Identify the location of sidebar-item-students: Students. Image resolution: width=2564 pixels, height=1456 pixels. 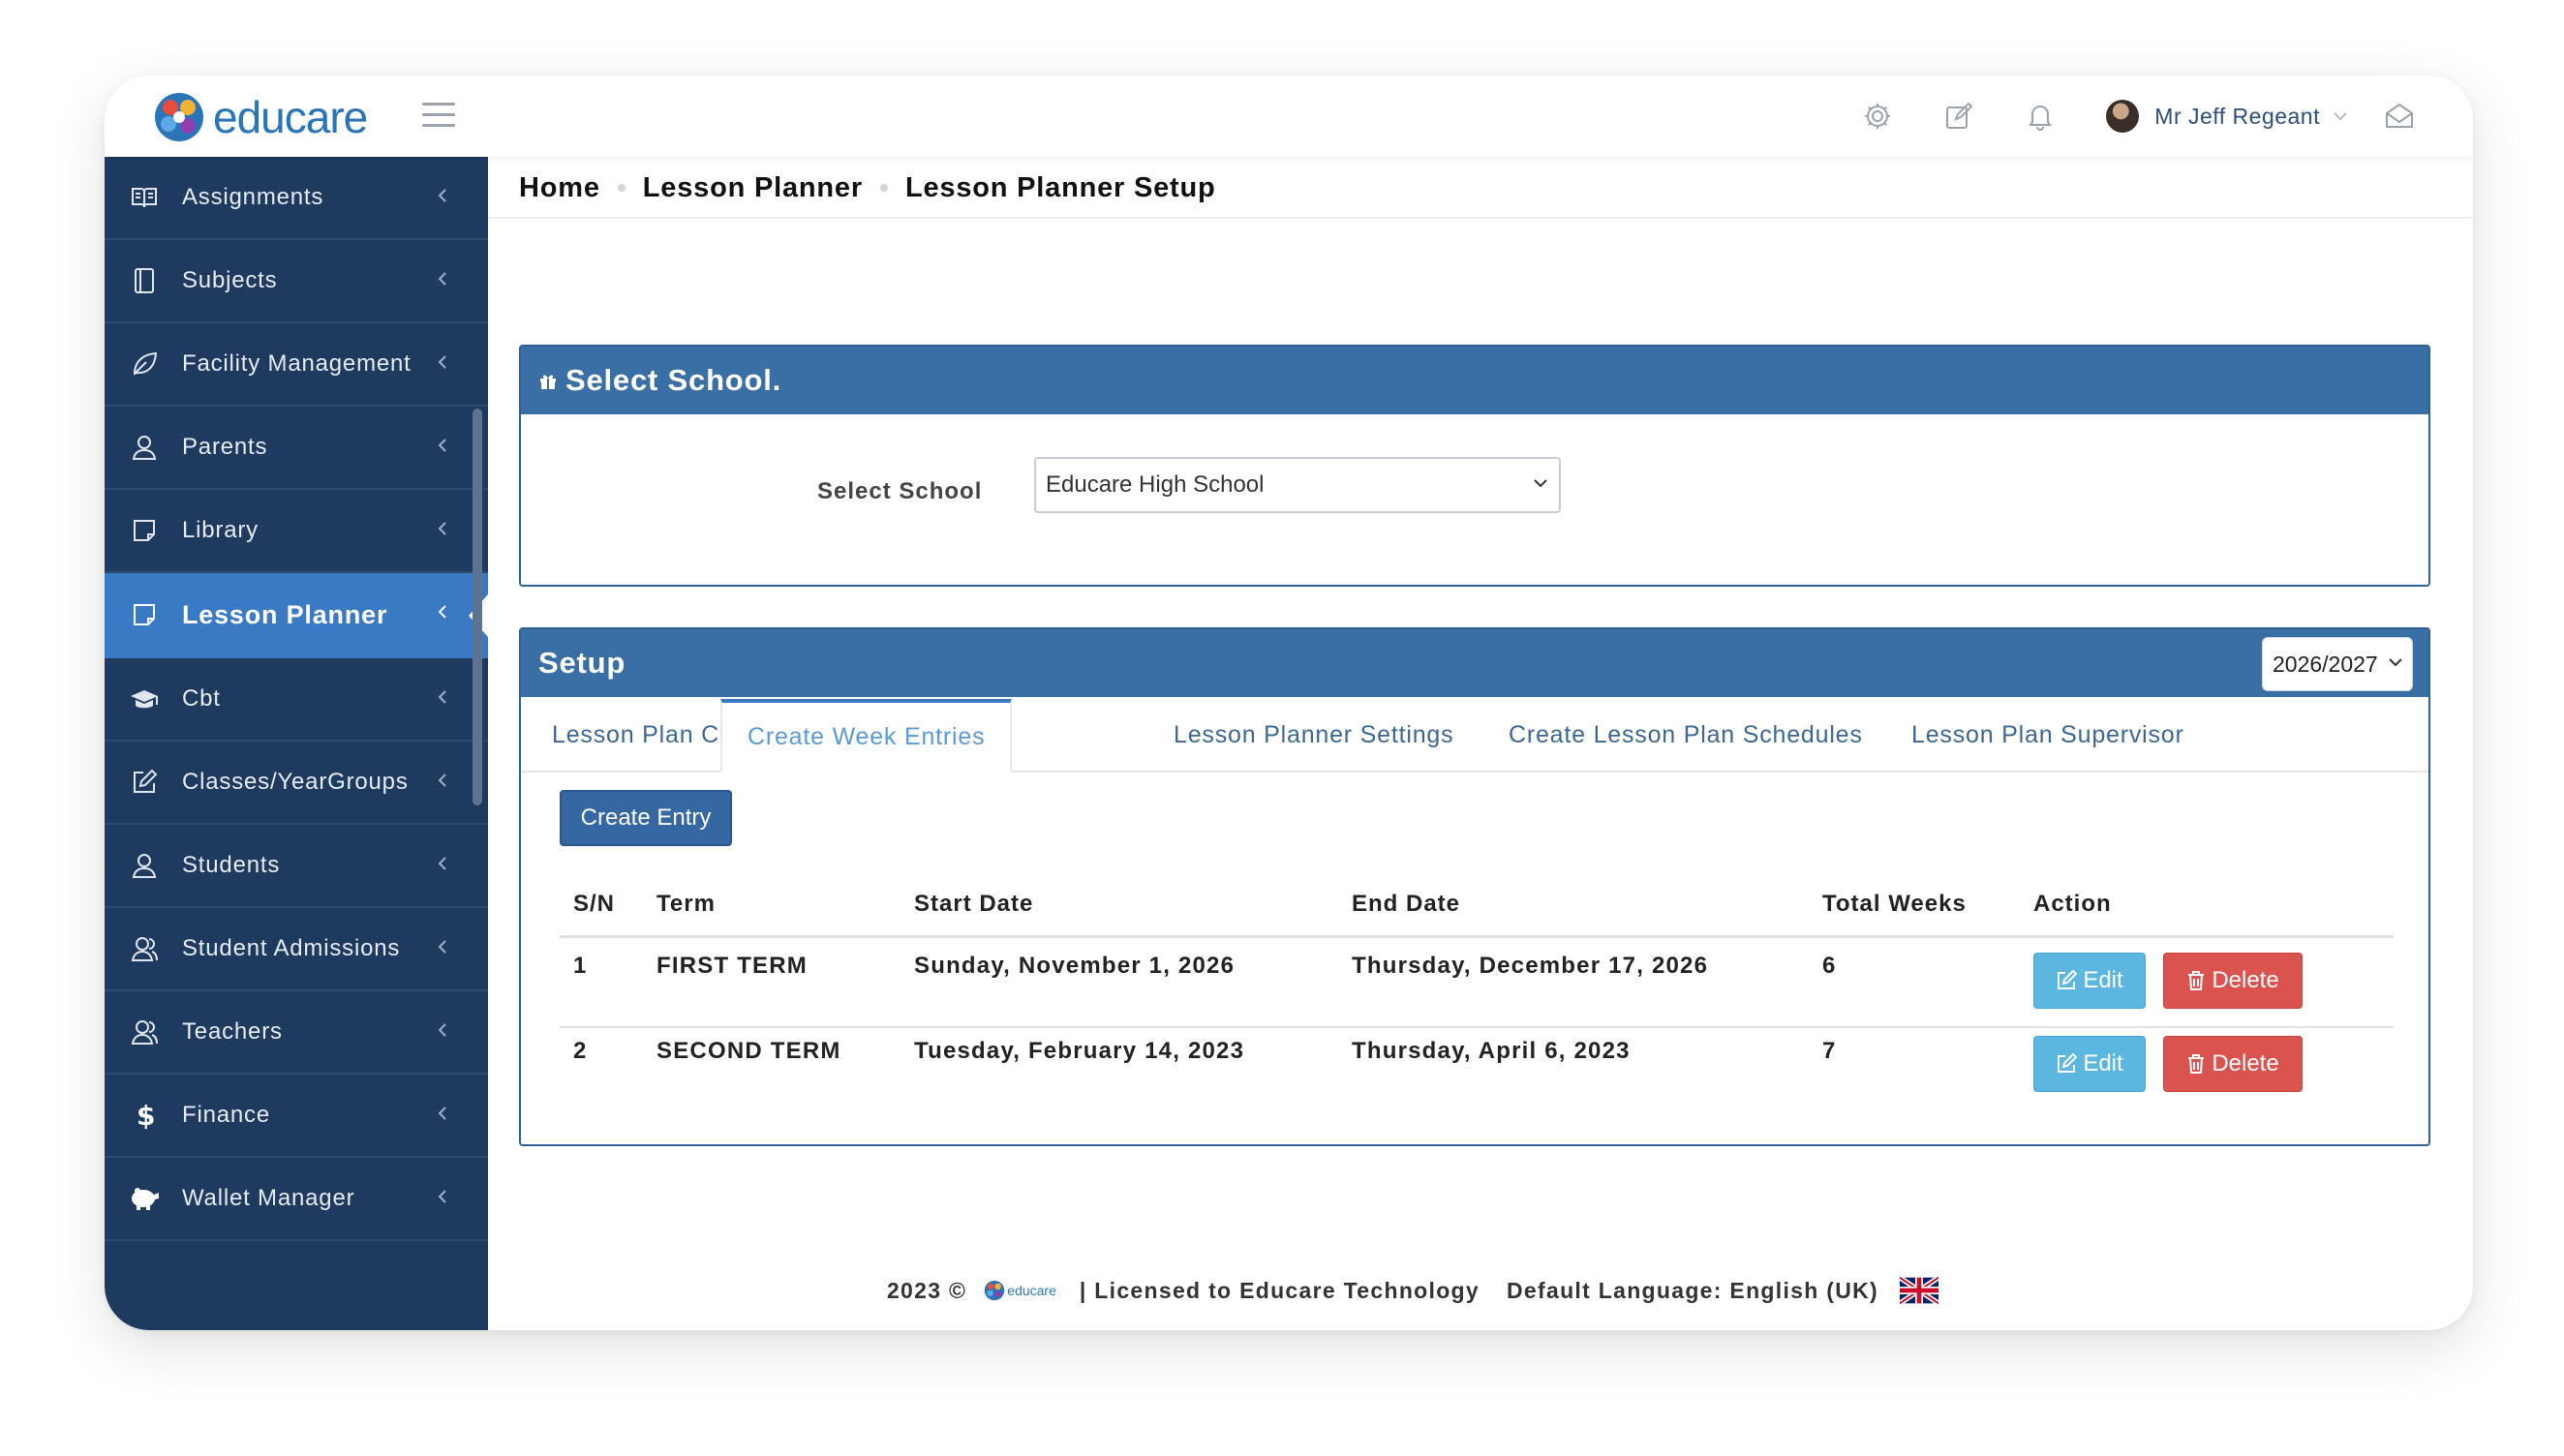
(296, 867).